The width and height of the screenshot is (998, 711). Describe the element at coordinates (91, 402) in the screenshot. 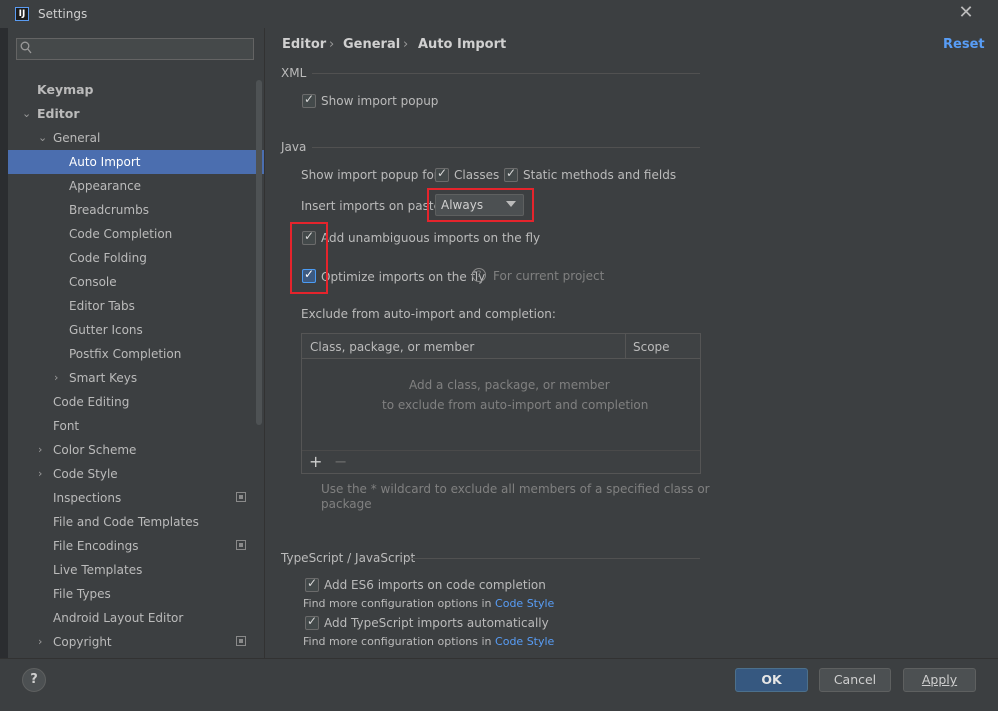

I see `sidebar-item-label: Code Editing` at that location.